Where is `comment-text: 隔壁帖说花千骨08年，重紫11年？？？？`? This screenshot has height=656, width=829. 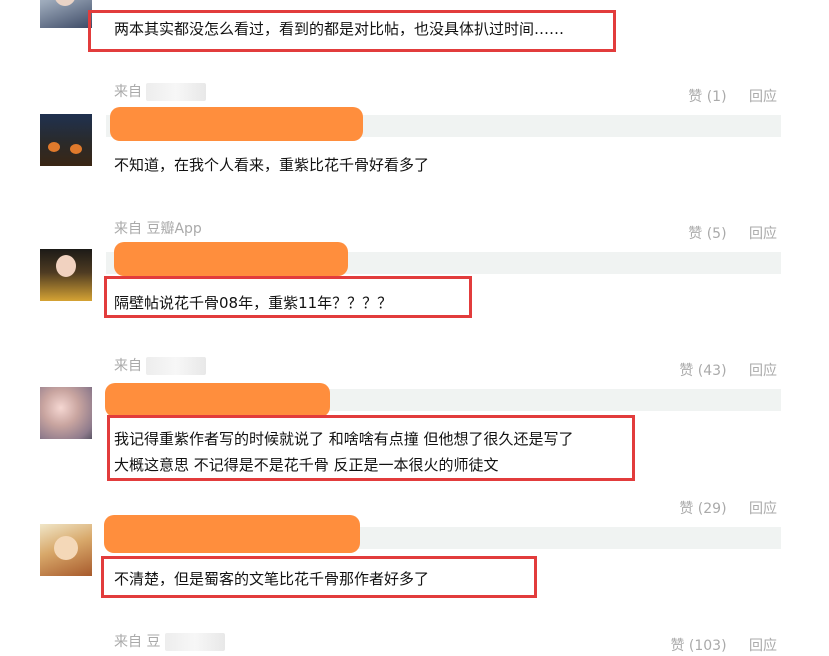 comment-text: 隔壁帖说花千骨08年，重紫11年？？？？ is located at coordinates (253, 303).